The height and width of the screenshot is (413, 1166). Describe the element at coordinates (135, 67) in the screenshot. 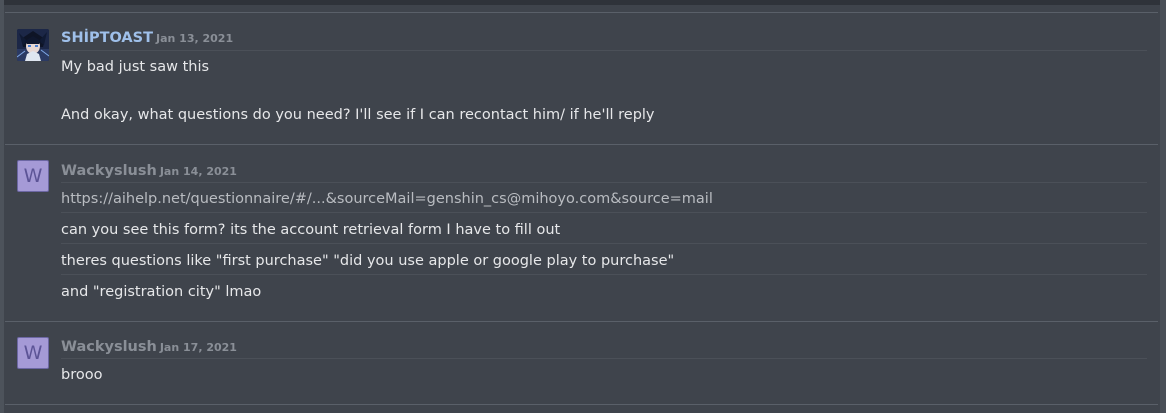

I see `message-text: My bad just saw this` at that location.